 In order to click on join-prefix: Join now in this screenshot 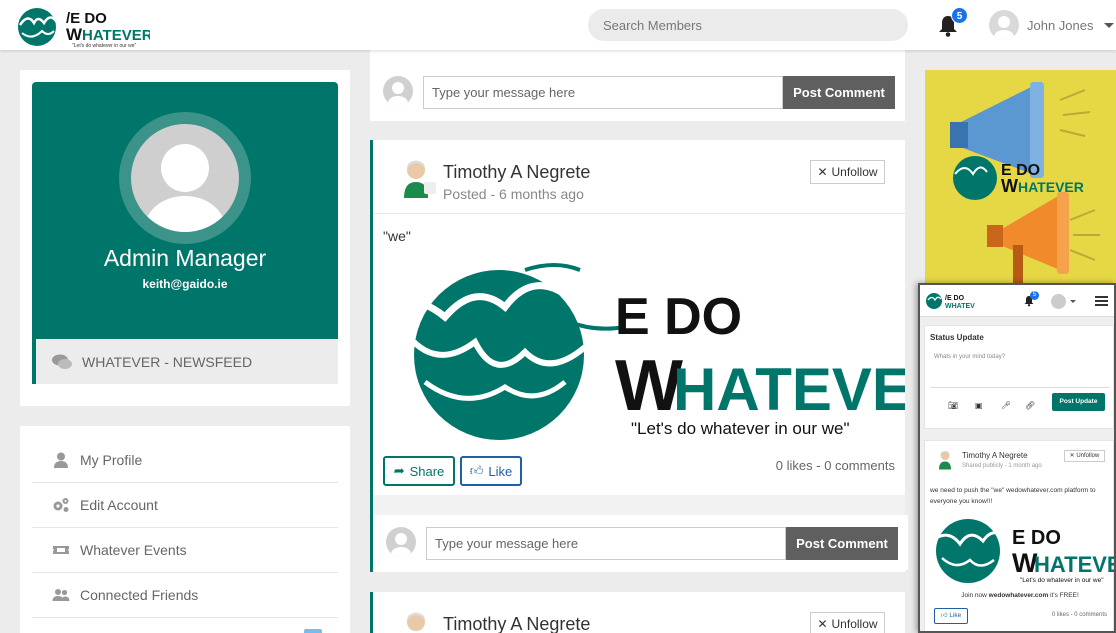, I will do `click(975, 595)`.